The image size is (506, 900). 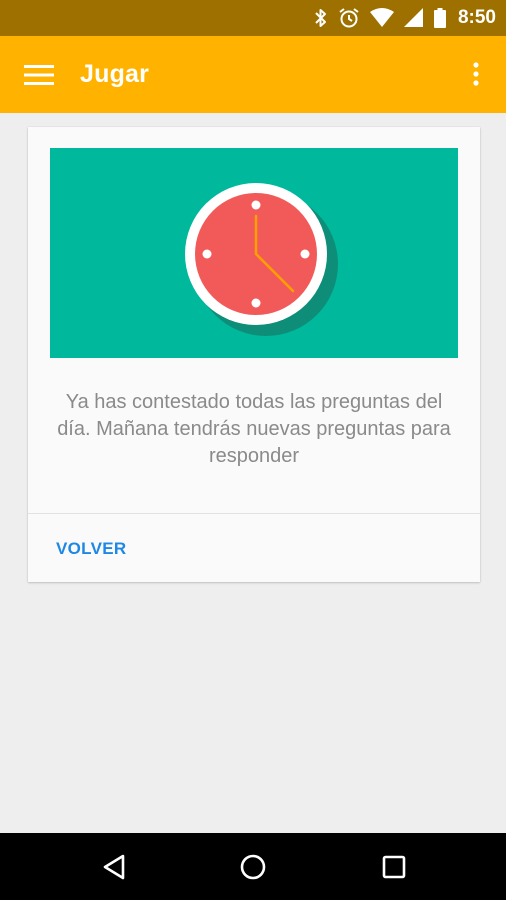 I want to click on navigation-bar, so click(x=253, y=866).